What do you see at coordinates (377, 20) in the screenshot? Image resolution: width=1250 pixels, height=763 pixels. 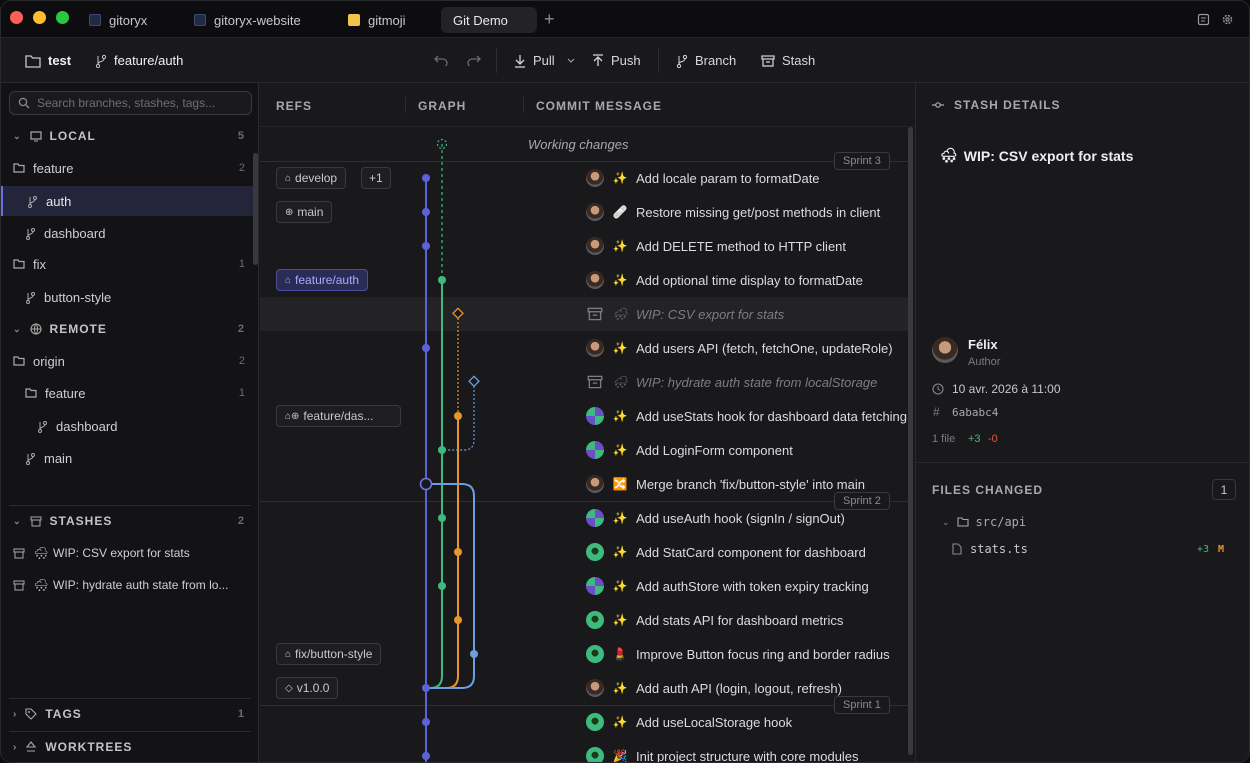 I see `tab-gitmoji: gitmoji` at bounding box center [377, 20].